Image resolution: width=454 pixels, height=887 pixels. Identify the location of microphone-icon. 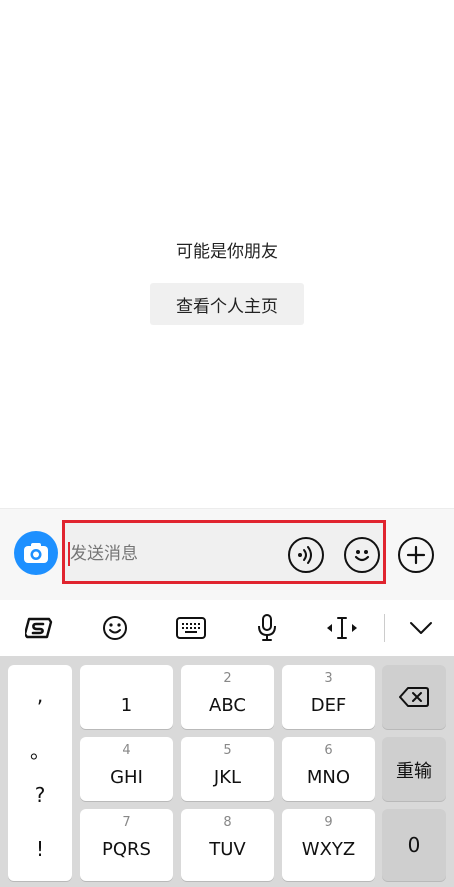
(267, 627).